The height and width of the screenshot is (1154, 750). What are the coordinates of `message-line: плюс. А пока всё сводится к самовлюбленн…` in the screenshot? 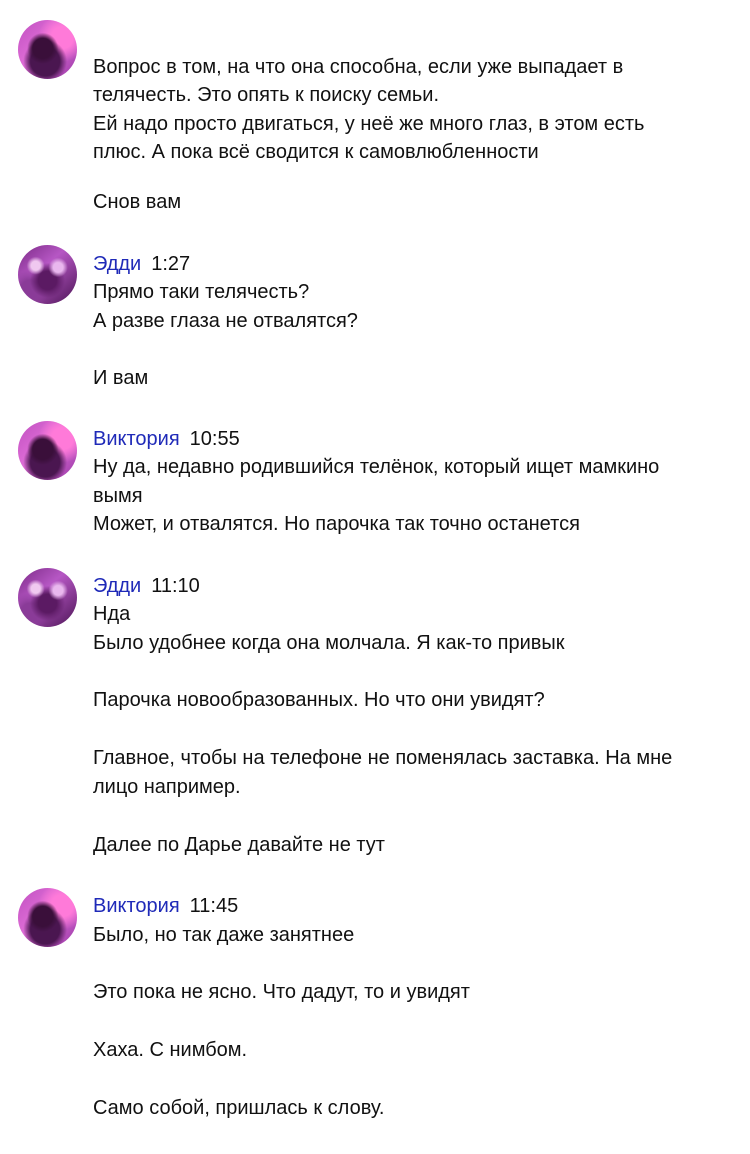 It's located at (316, 152).